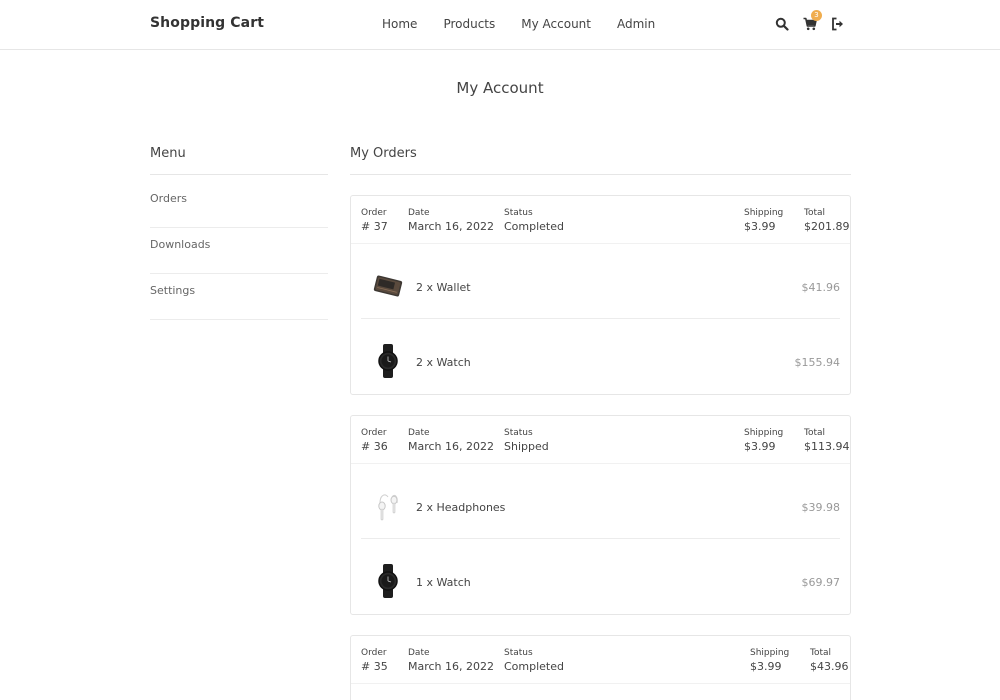 Image resolution: width=1000 pixels, height=700 pixels. What do you see at coordinates (443, 582) in the screenshot?
I see `item-name: 1 x Watch` at bounding box center [443, 582].